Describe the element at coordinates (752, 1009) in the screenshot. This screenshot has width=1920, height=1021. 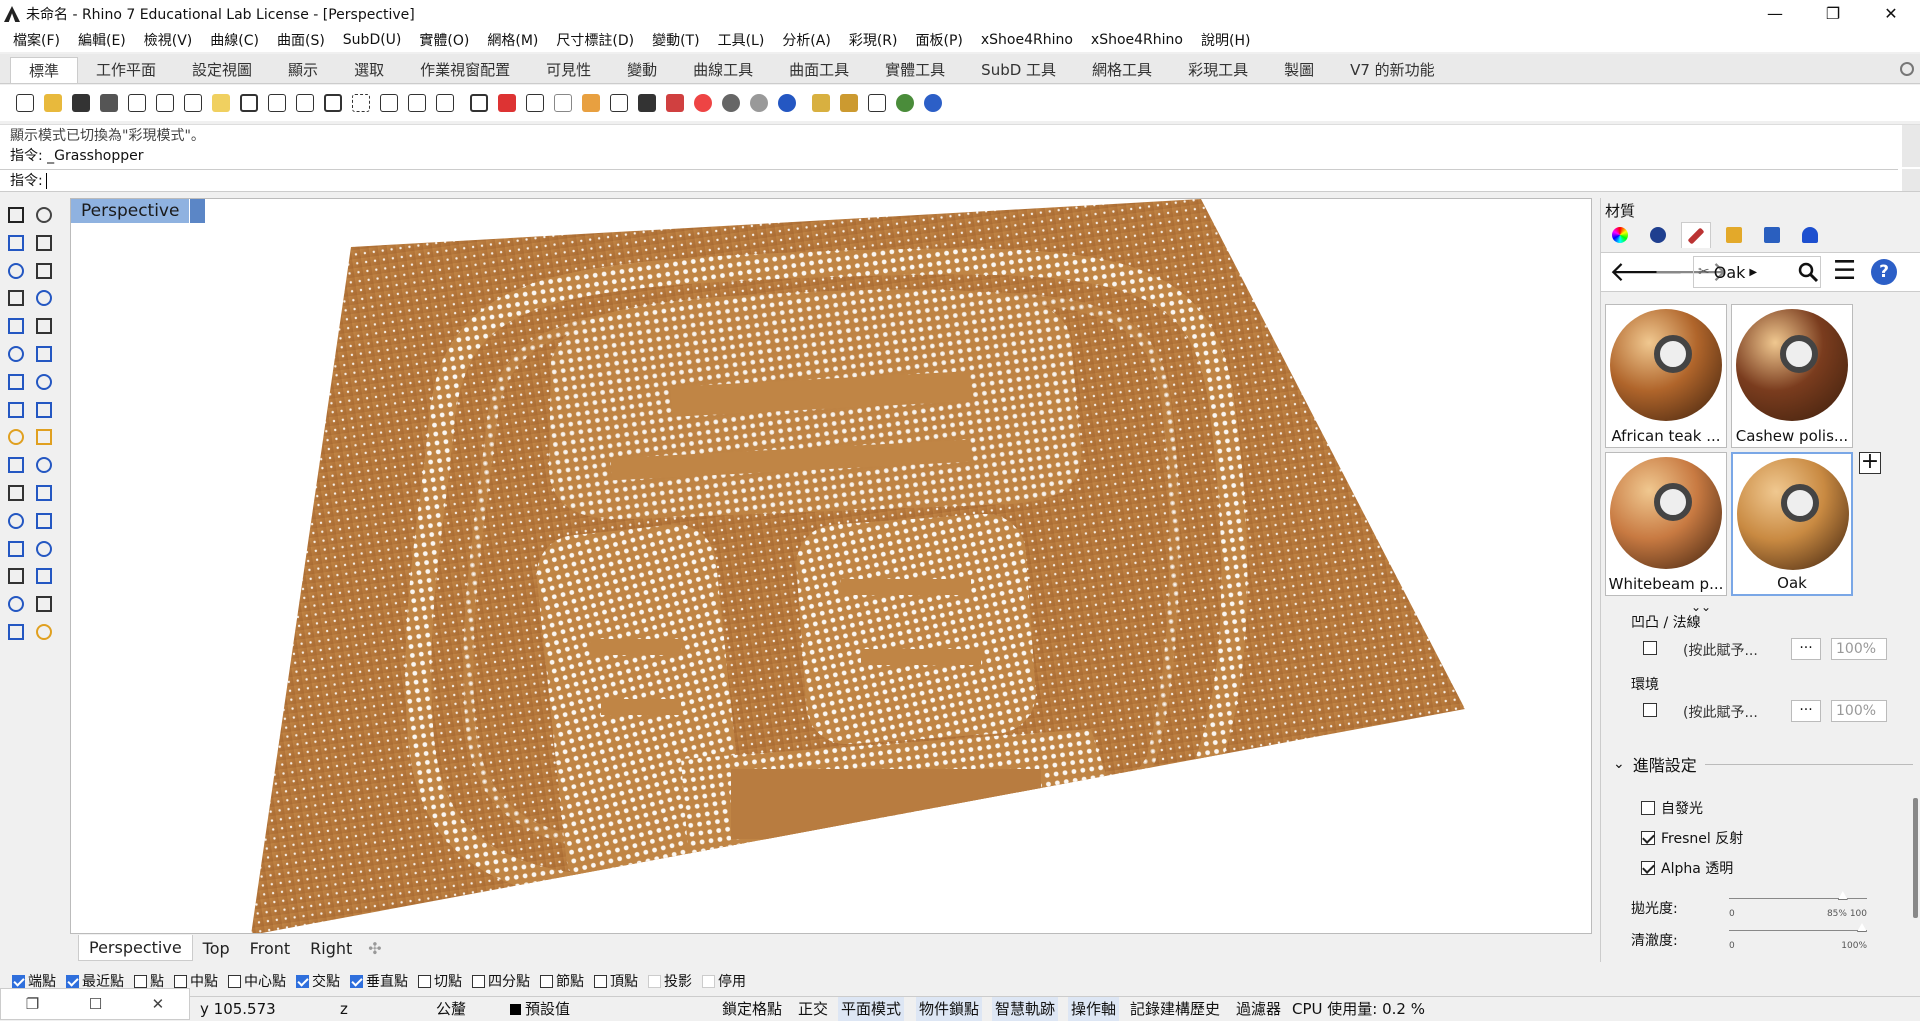
I see `grid-snap-toggle: 鎖定格點` at that location.